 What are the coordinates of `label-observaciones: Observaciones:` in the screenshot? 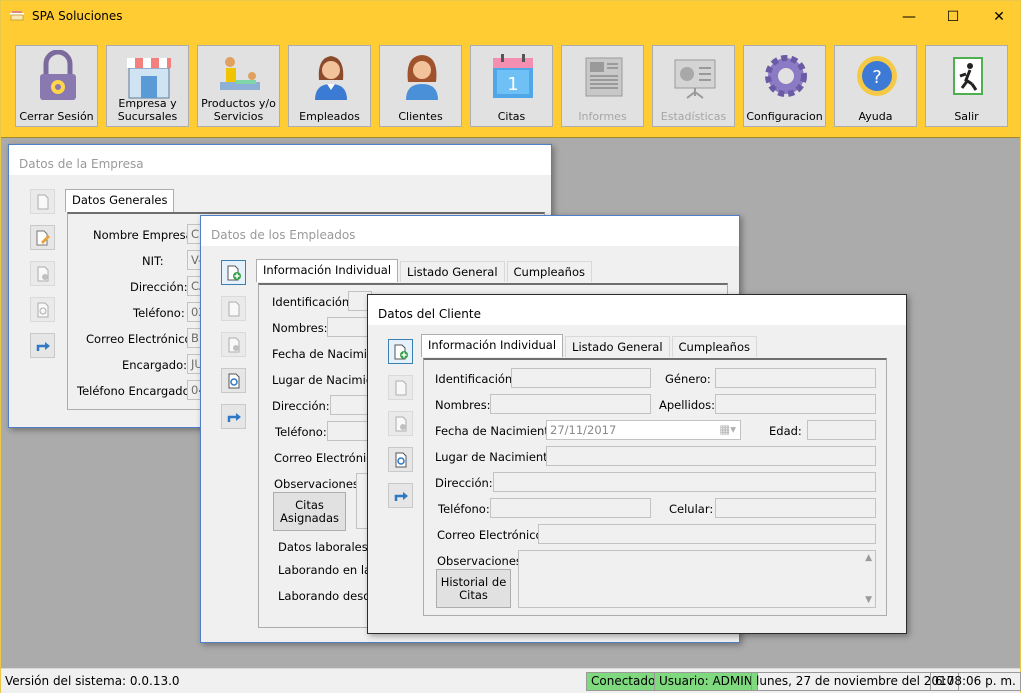 It's located at (318, 484).